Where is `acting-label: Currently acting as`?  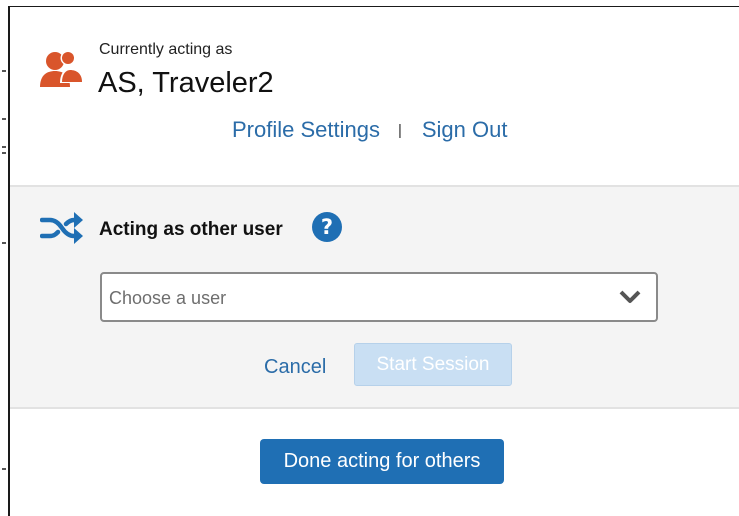 acting-label: Currently acting as is located at coordinates (166, 49).